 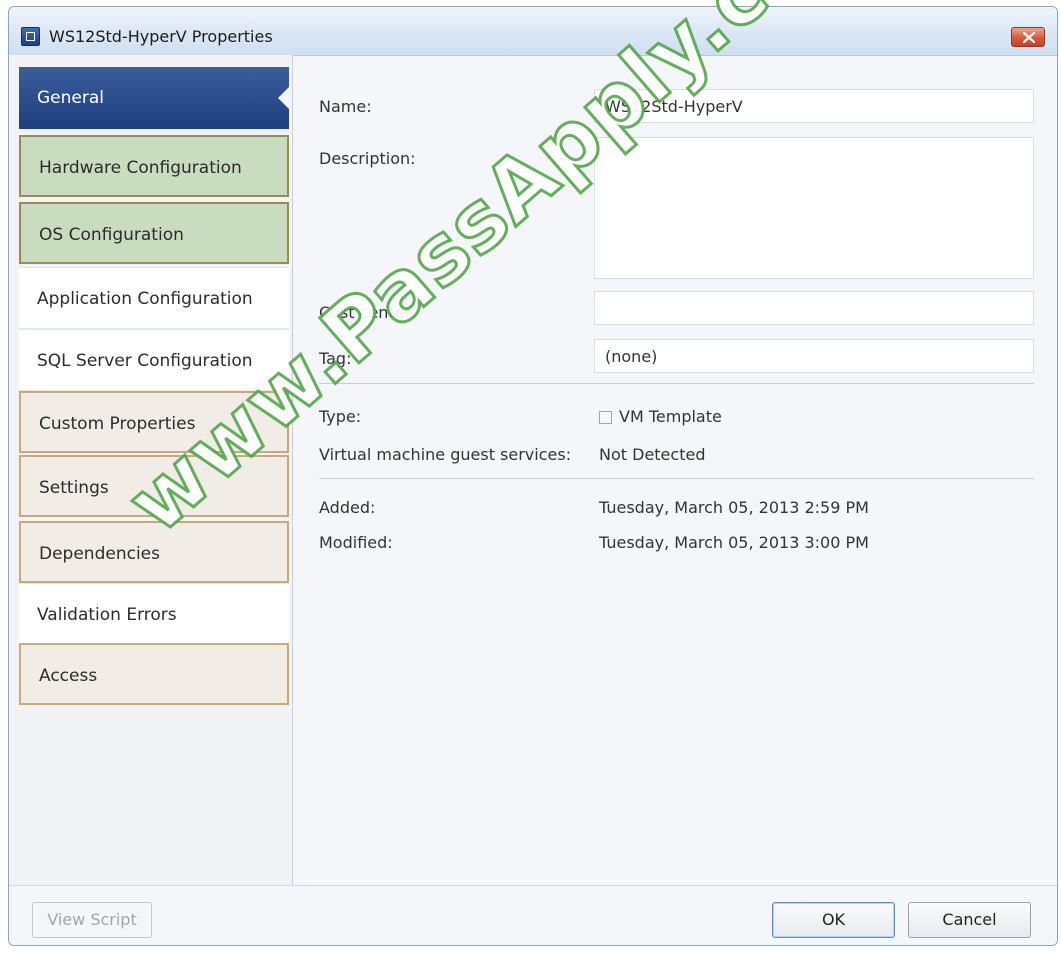 What do you see at coordinates (670, 416) in the screenshot?
I see `type-value: VM Template` at bounding box center [670, 416].